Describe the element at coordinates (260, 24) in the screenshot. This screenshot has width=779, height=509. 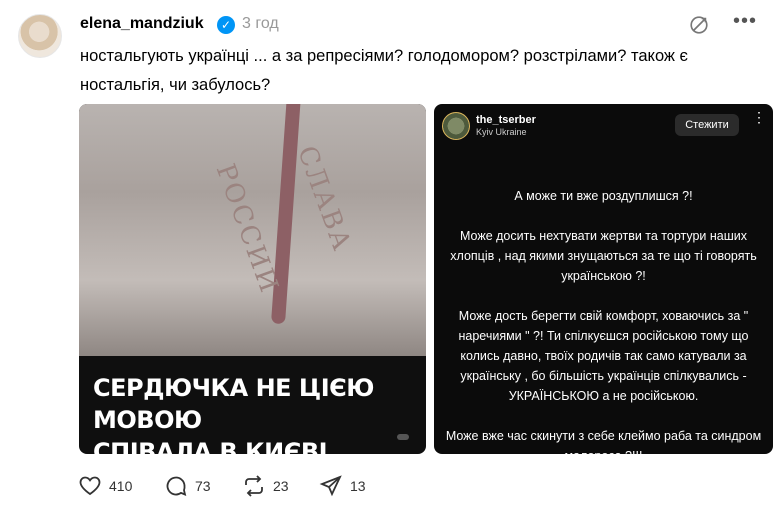
I see `post-time: 3 год` at that location.